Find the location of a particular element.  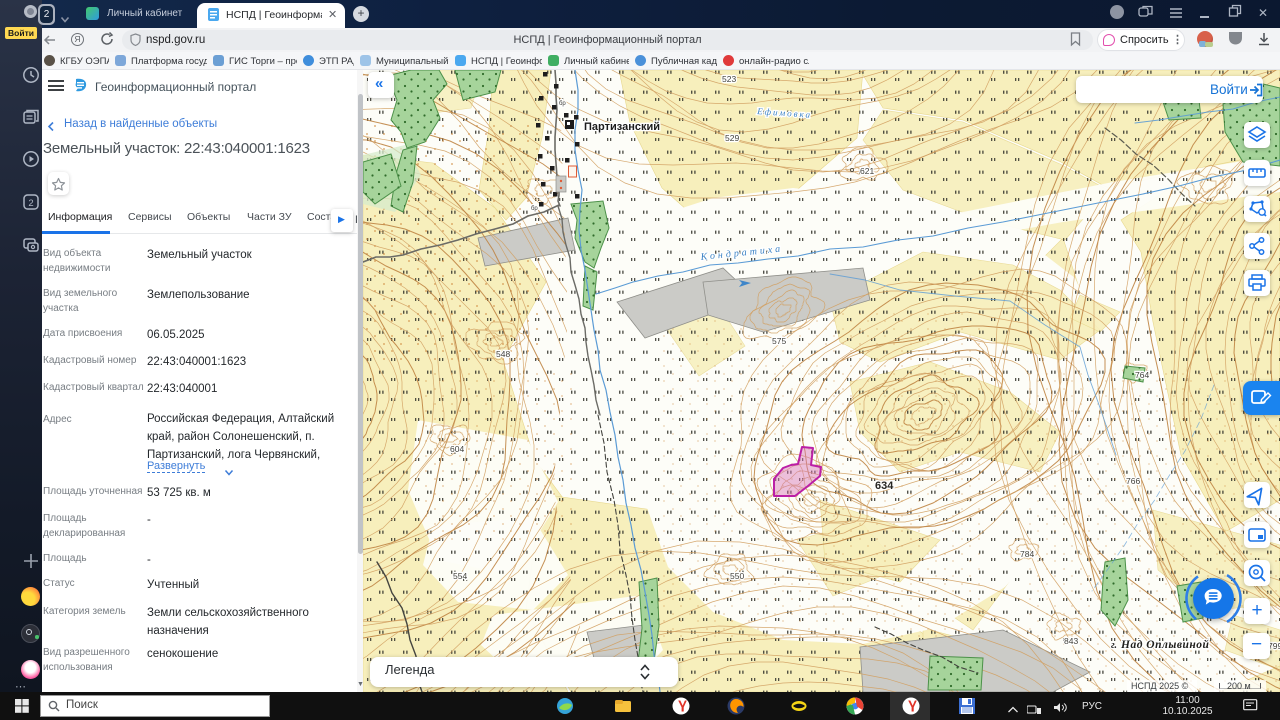

svg-text: Над Оплывиной is located at coordinates (1165, 644).